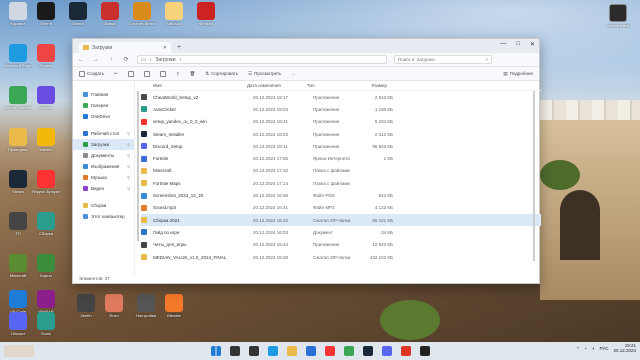 The image size is (640, 360). Describe the element at coordinates (103, 188) in the screenshot. I see `sidebar-item: Видео ⚲` at that location.